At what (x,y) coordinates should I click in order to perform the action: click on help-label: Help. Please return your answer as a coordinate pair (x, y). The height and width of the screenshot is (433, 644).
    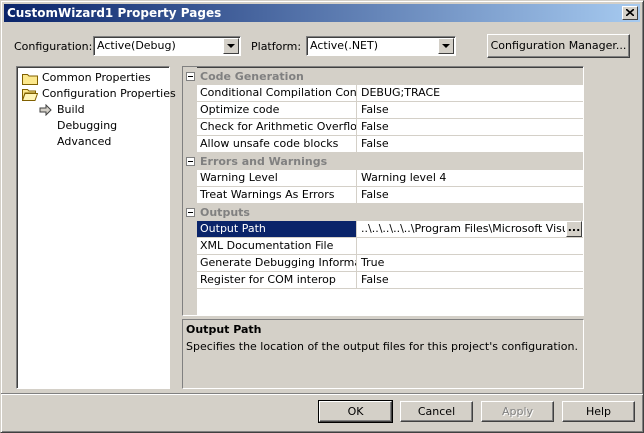
    Looking at the image, I should click on (598, 411).